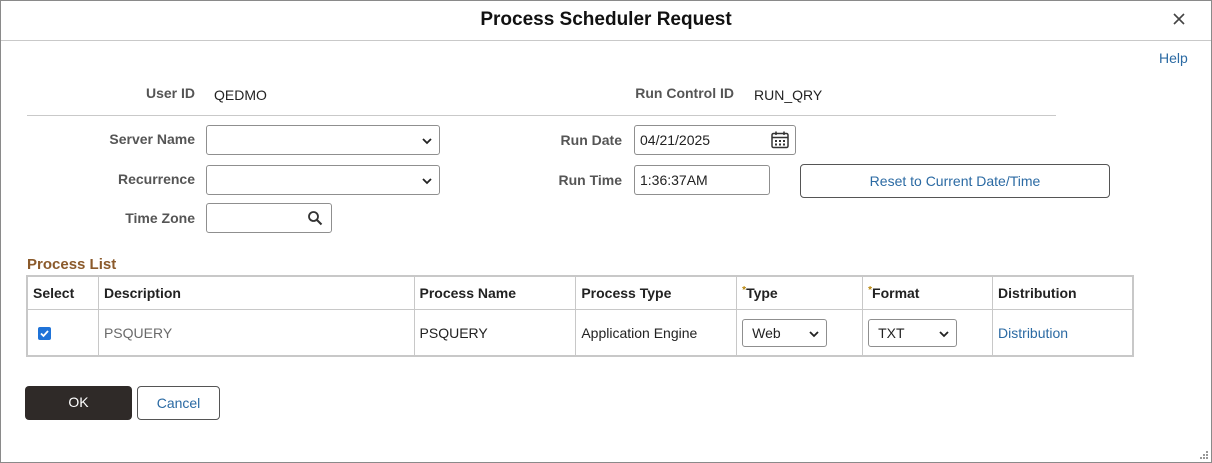 Image resolution: width=1212 pixels, height=463 pixels. Describe the element at coordinates (323, 180) in the screenshot. I see `recurrence-select` at that location.